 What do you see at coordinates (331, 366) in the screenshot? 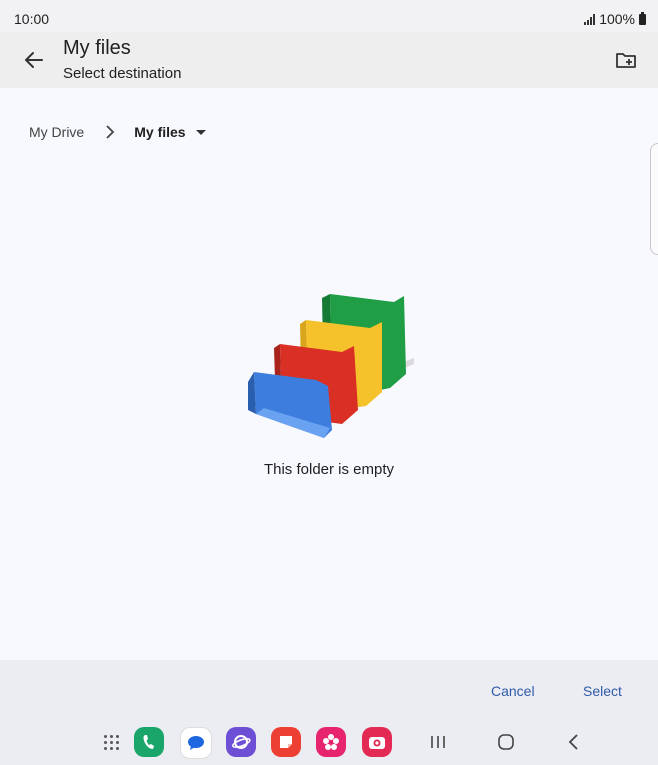
I see `empty-folder-illustration` at bounding box center [331, 366].